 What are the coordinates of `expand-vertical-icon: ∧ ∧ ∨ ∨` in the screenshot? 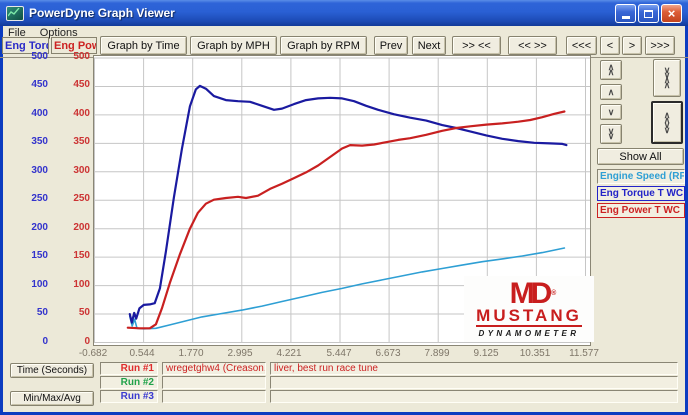 It's located at (667, 122).